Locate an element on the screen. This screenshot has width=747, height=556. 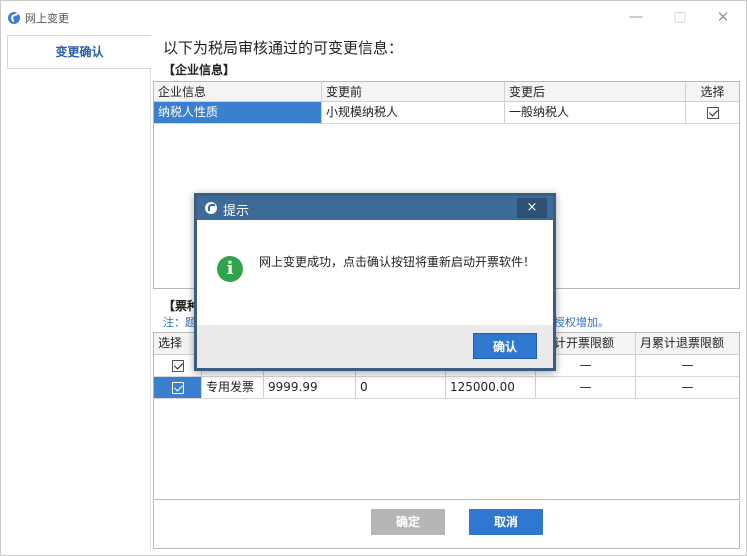
column-header: 企业信息 is located at coordinates (238, 91).